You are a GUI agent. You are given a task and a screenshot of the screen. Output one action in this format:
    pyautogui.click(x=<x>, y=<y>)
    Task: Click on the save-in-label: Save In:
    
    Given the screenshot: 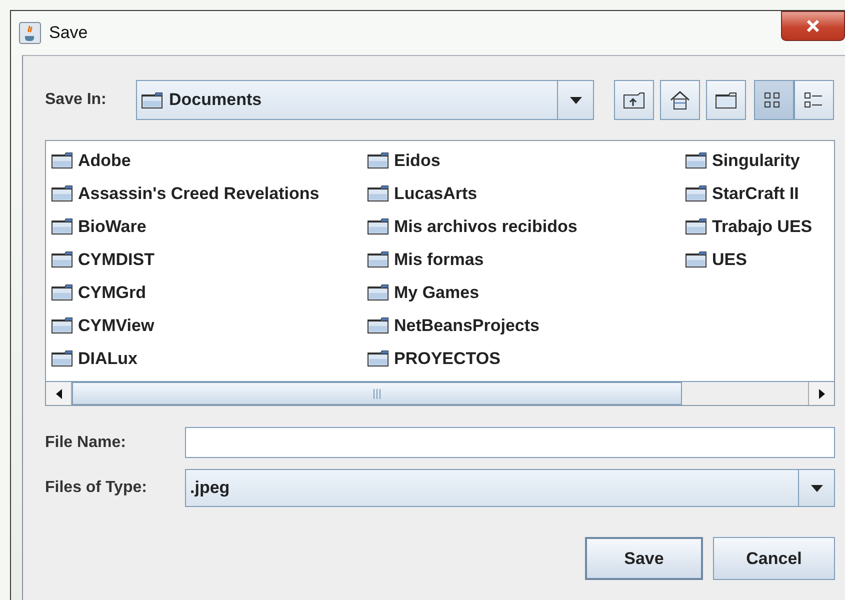 What is the action you would take?
    pyautogui.click(x=76, y=100)
    